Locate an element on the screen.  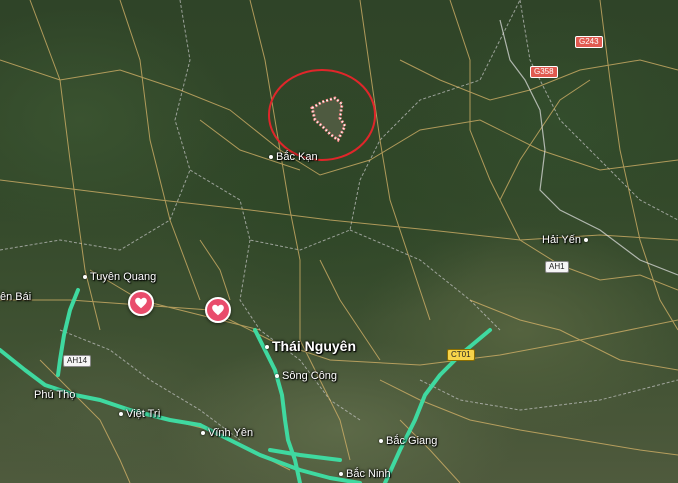
place-song-cong: Sông Công is located at coordinates (304, 376).